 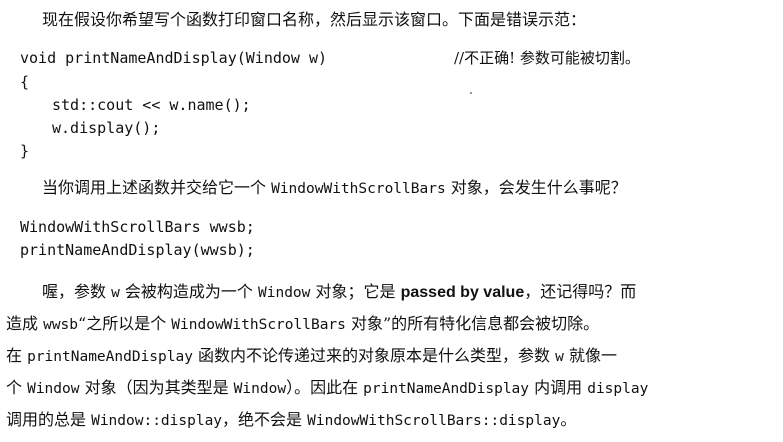 I want to click on inline-code: wwsb, so click(x=61, y=325).